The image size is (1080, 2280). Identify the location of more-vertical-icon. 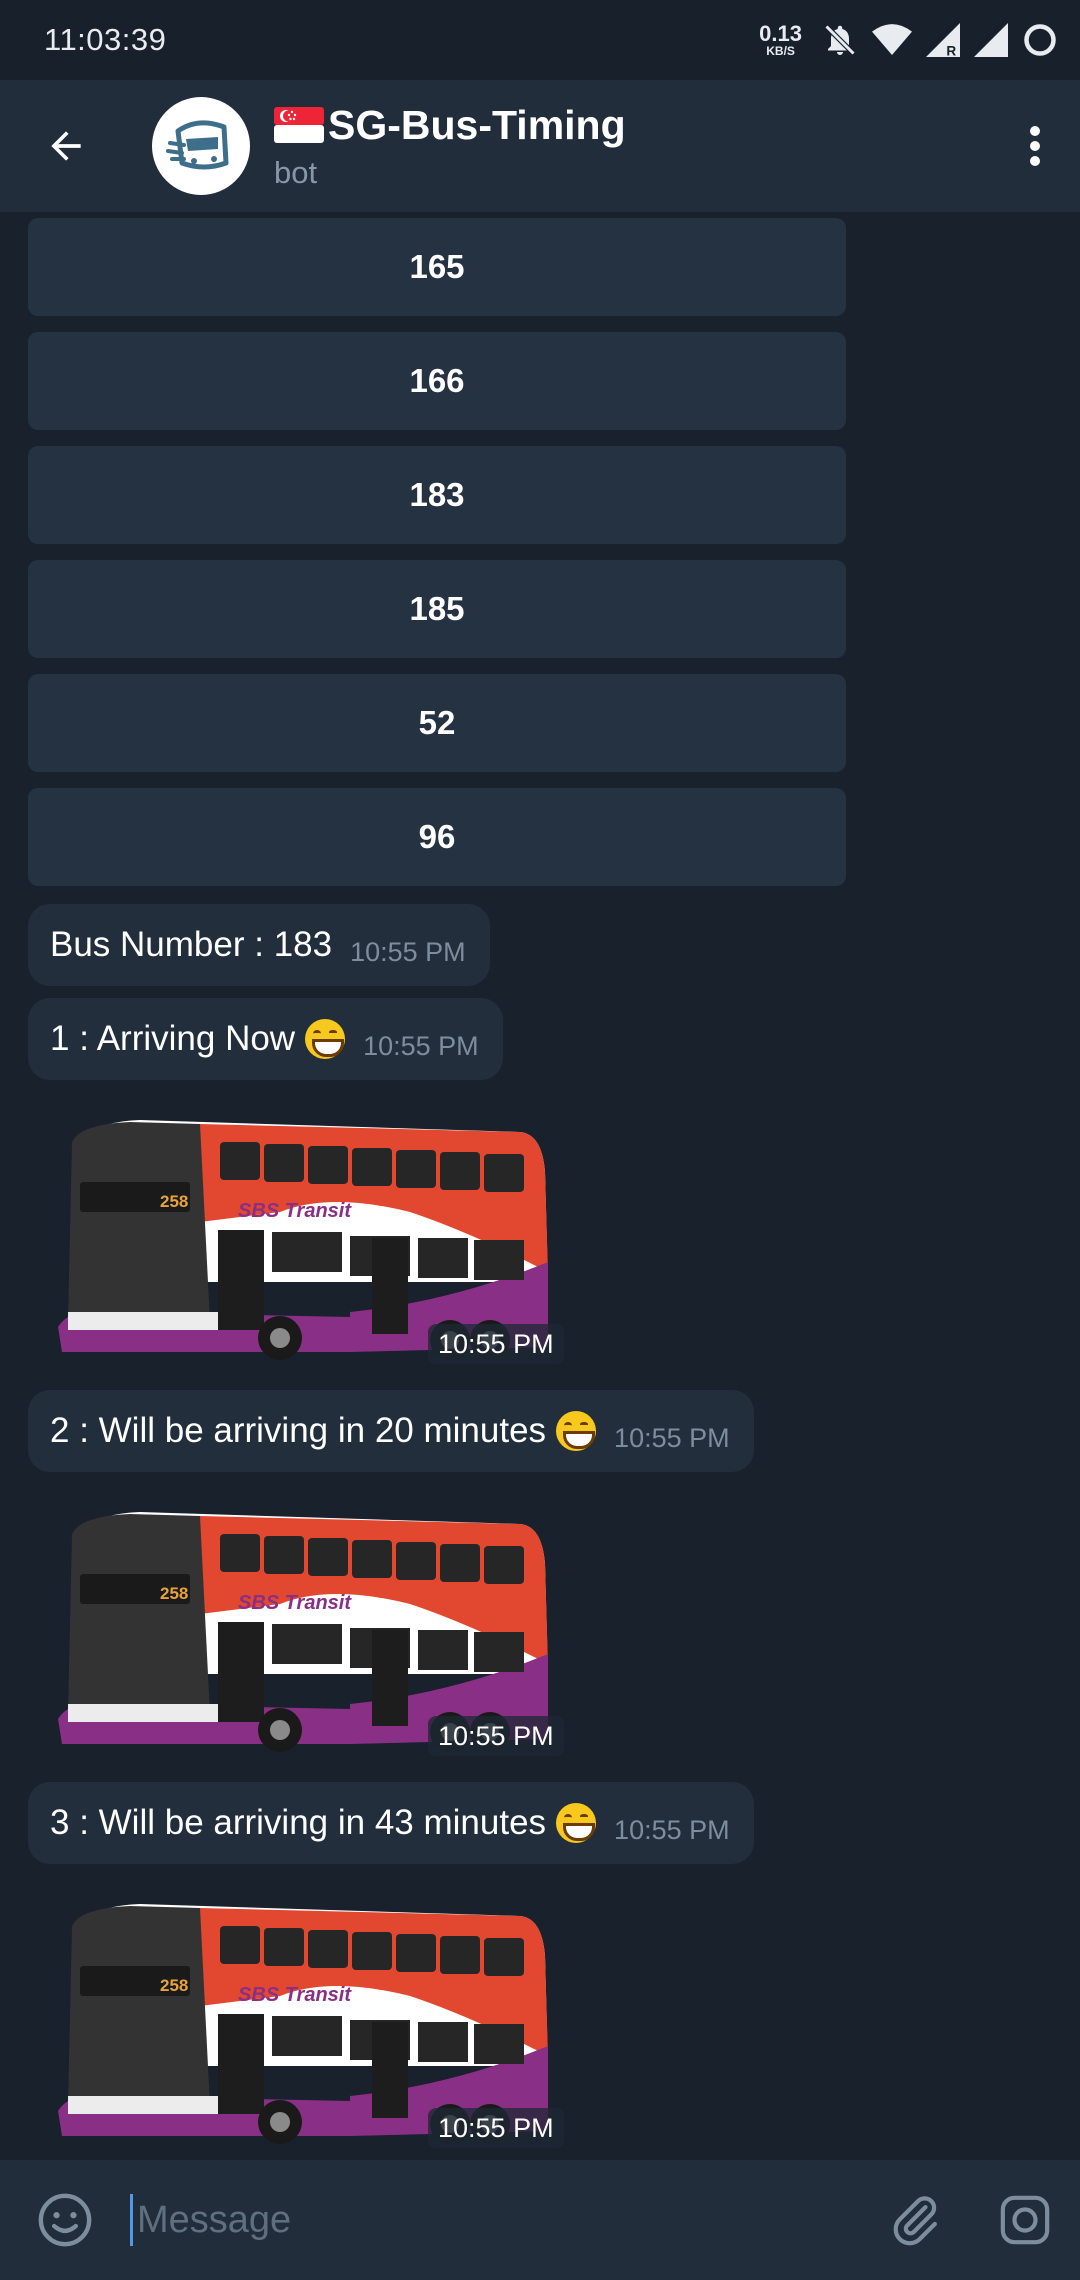
(1035, 146).